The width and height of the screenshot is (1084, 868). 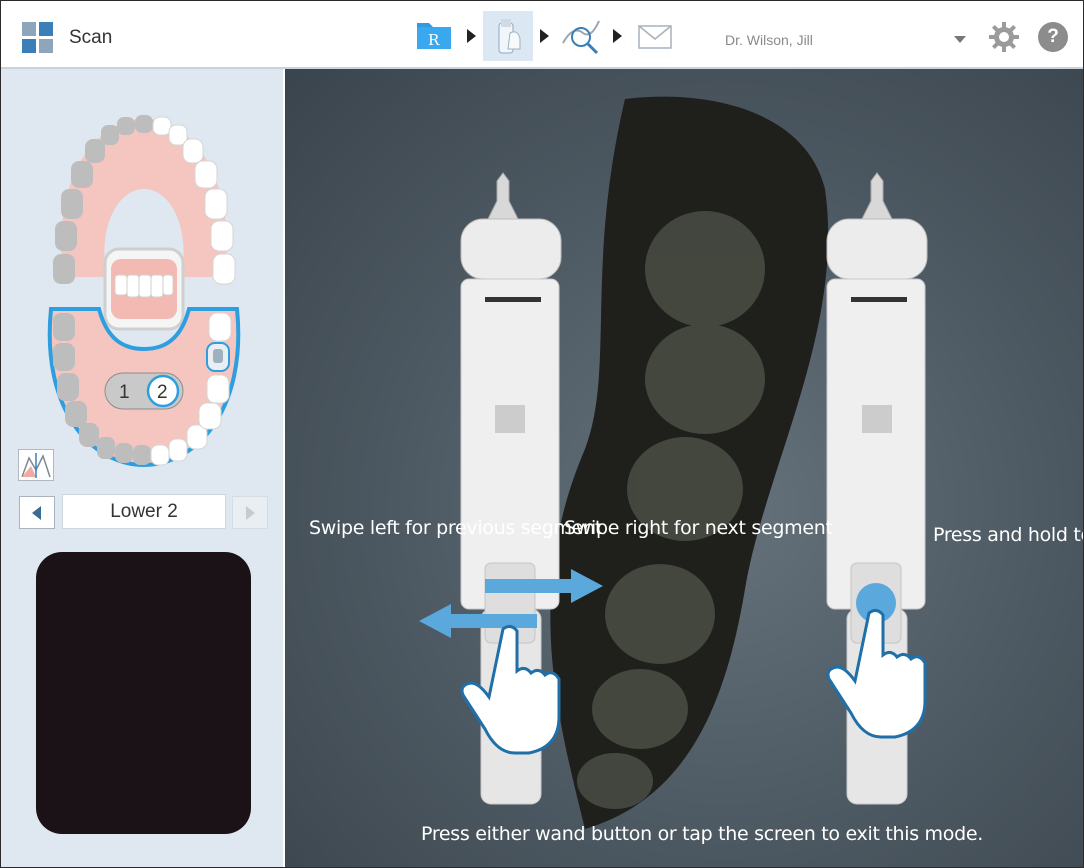 I want to click on camera-preview, so click(x=143, y=693).